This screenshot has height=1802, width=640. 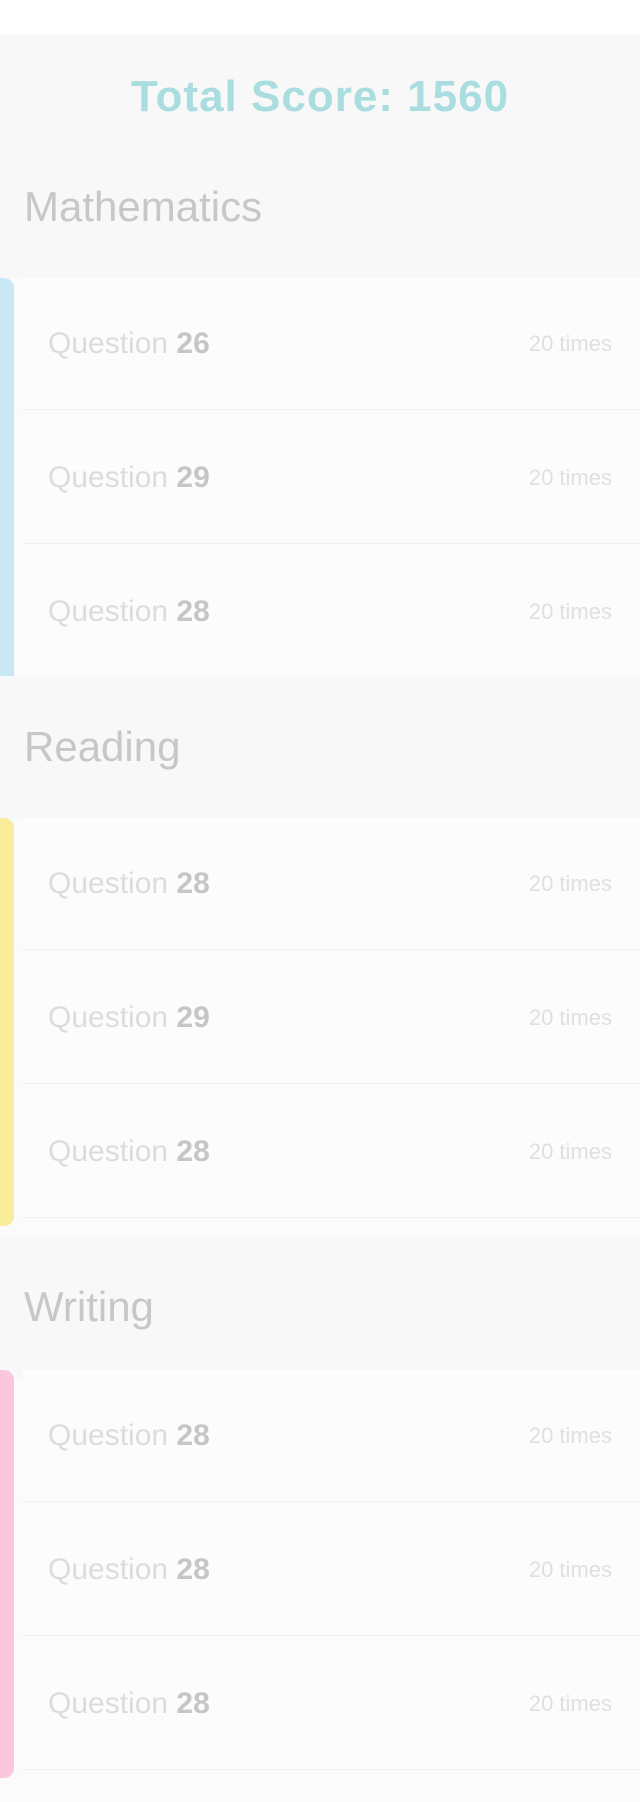 What do you see at coordinates (143, 206) in the screenshot?
I see `section-title: Mathematics` at bounding box center [143, 206].